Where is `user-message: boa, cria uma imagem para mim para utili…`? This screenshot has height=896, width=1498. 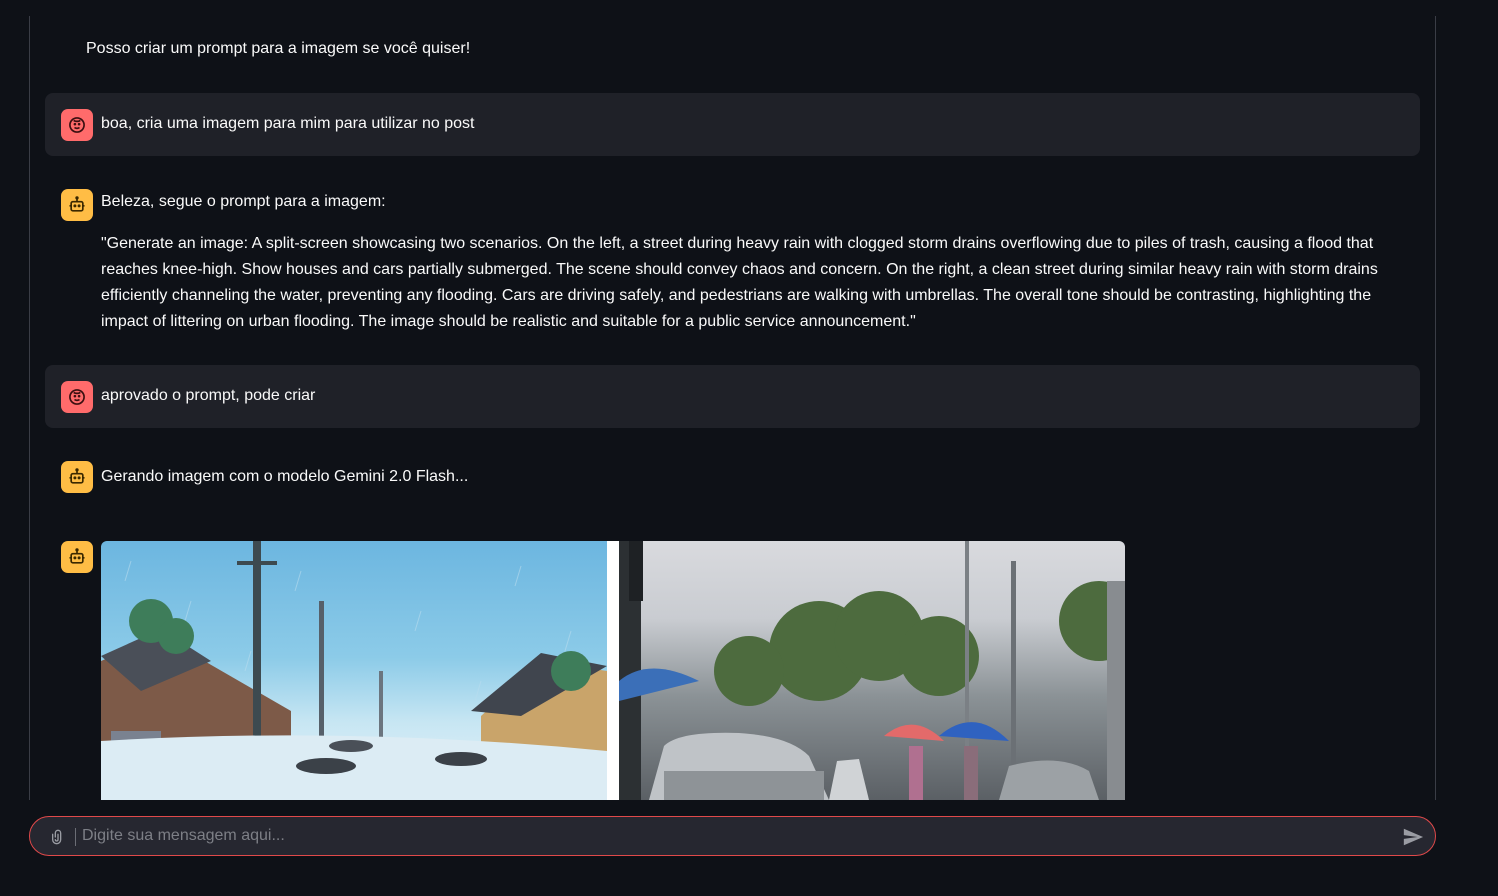
user-message: boa, cria uma imagem para mim para utili… is located at coordinates (732, 124).